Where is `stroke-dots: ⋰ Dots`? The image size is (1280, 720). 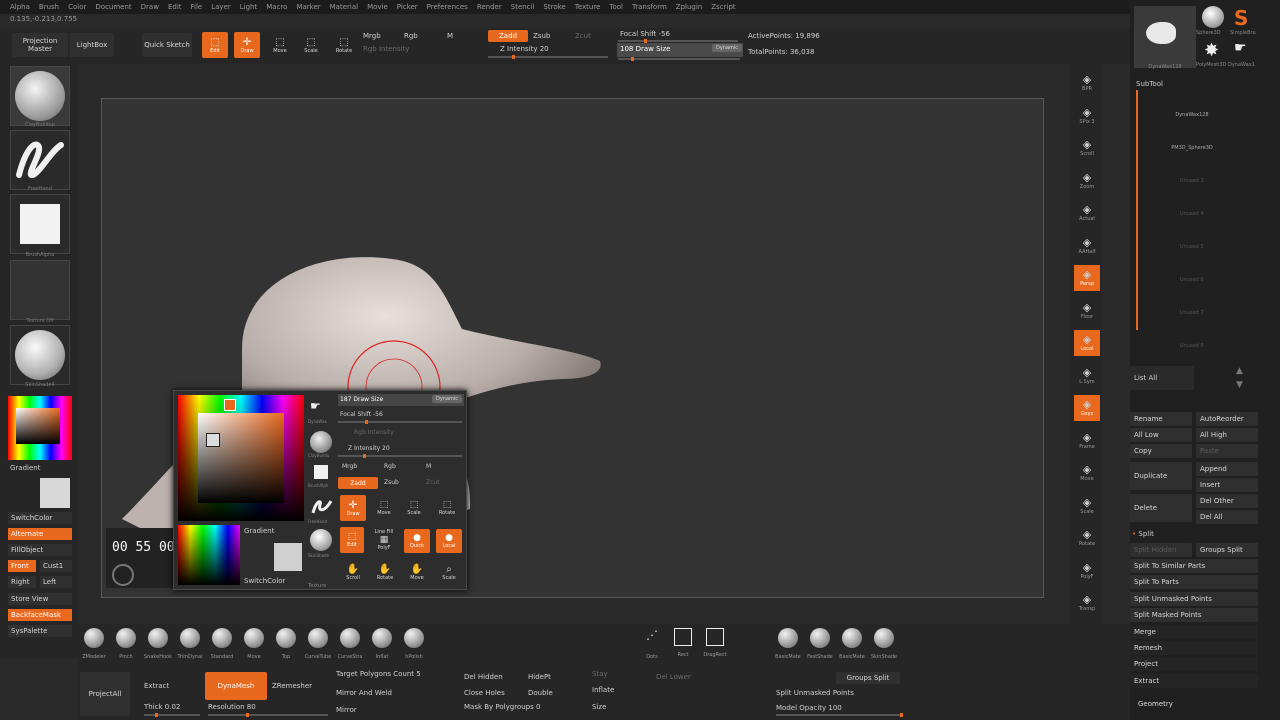 stroke-dots: ⋰ Dots is located at coordinates (652, 644).